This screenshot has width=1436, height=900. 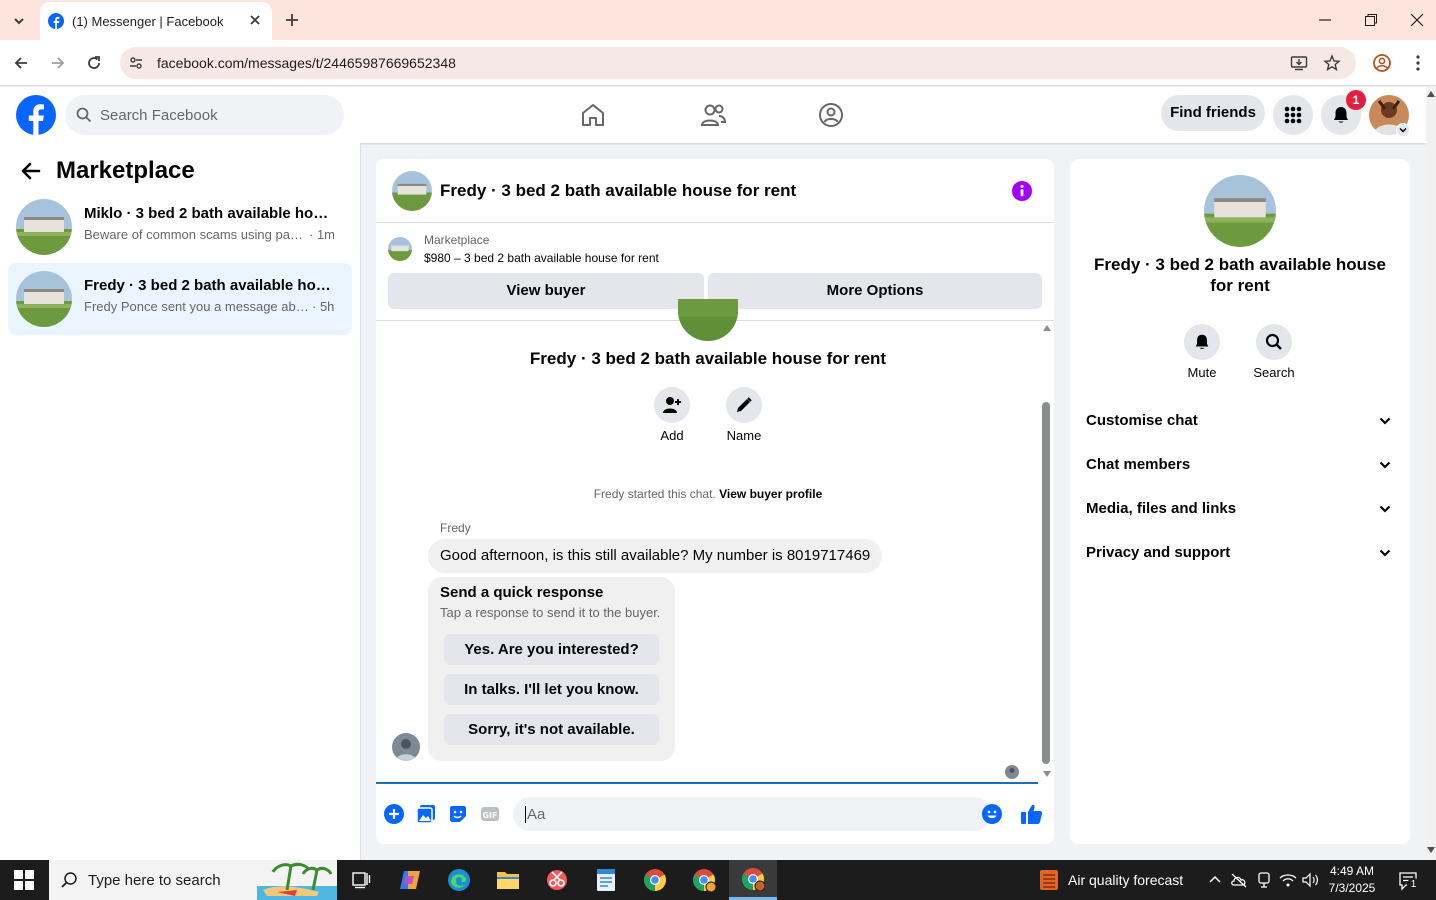 I want to click on chrome-profile-icon, so click(x=704, y=880).